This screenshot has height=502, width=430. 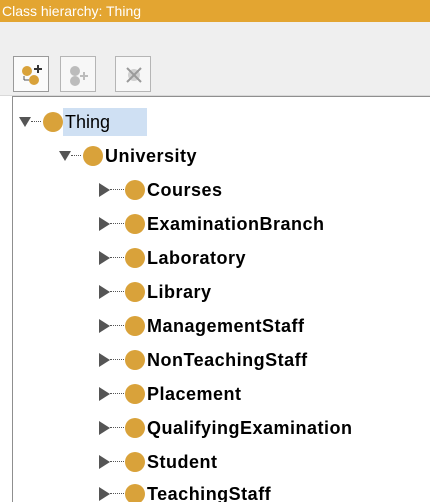 I want to click on delete-class-button, so click(x=133, y=74).